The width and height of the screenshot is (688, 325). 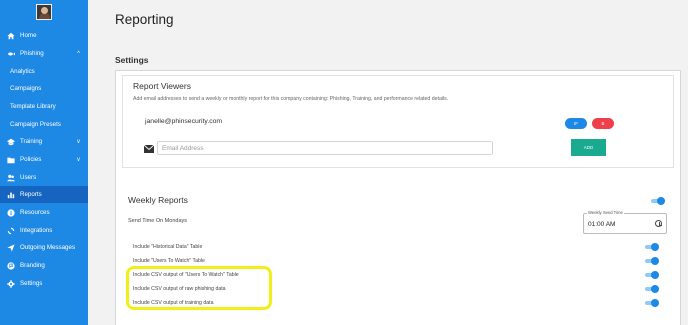 What do you see at coordinates (652, 275) in the screenshot?
I see `option-csv-users-to-watch-toggle` at bounding box center [652, 275].